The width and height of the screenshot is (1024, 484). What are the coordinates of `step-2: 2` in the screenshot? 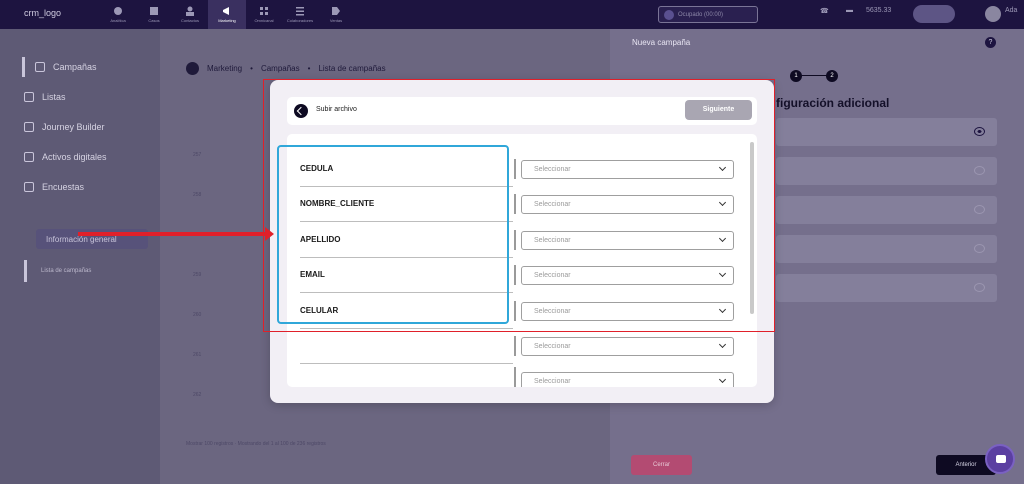 It's located at (832, 76).